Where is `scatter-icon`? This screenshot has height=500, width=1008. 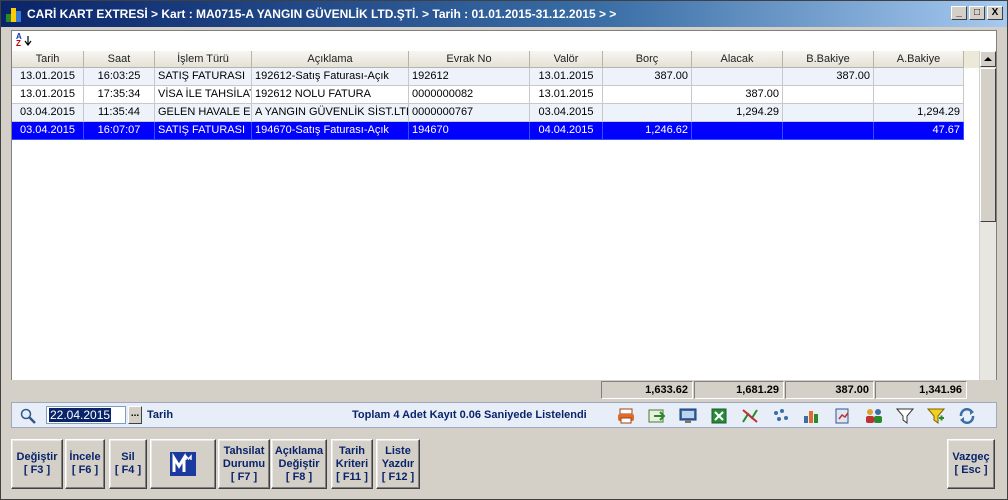 scatter-icon is located at coordinates (781, 416).